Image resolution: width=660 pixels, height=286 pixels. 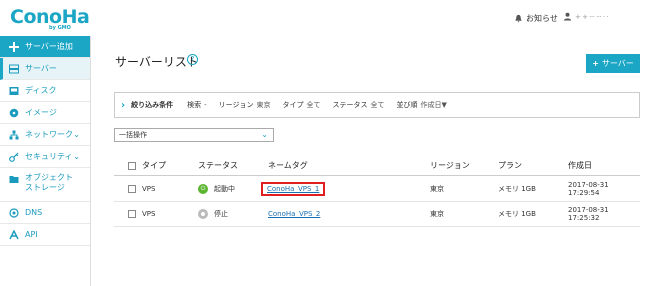 I want to click on filter-key: 並び順, so click(x=407, y=105).